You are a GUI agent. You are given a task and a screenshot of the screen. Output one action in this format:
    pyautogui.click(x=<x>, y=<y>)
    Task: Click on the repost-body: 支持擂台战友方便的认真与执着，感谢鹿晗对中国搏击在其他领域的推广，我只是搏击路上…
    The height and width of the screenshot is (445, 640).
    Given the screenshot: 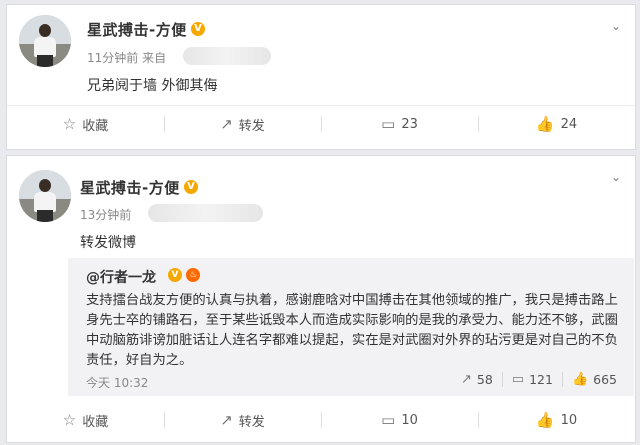 What is the action you would take?
    pyautogui.click(x=352, y=330)
    